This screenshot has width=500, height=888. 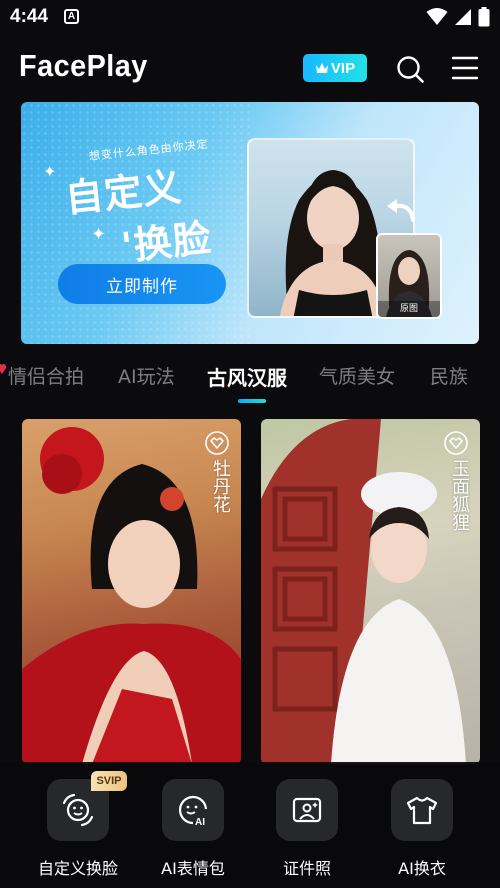 What do you see at coordinates (321, 68) in the screenshot?
I see `crown-icon` at bounding box center [321, 68].